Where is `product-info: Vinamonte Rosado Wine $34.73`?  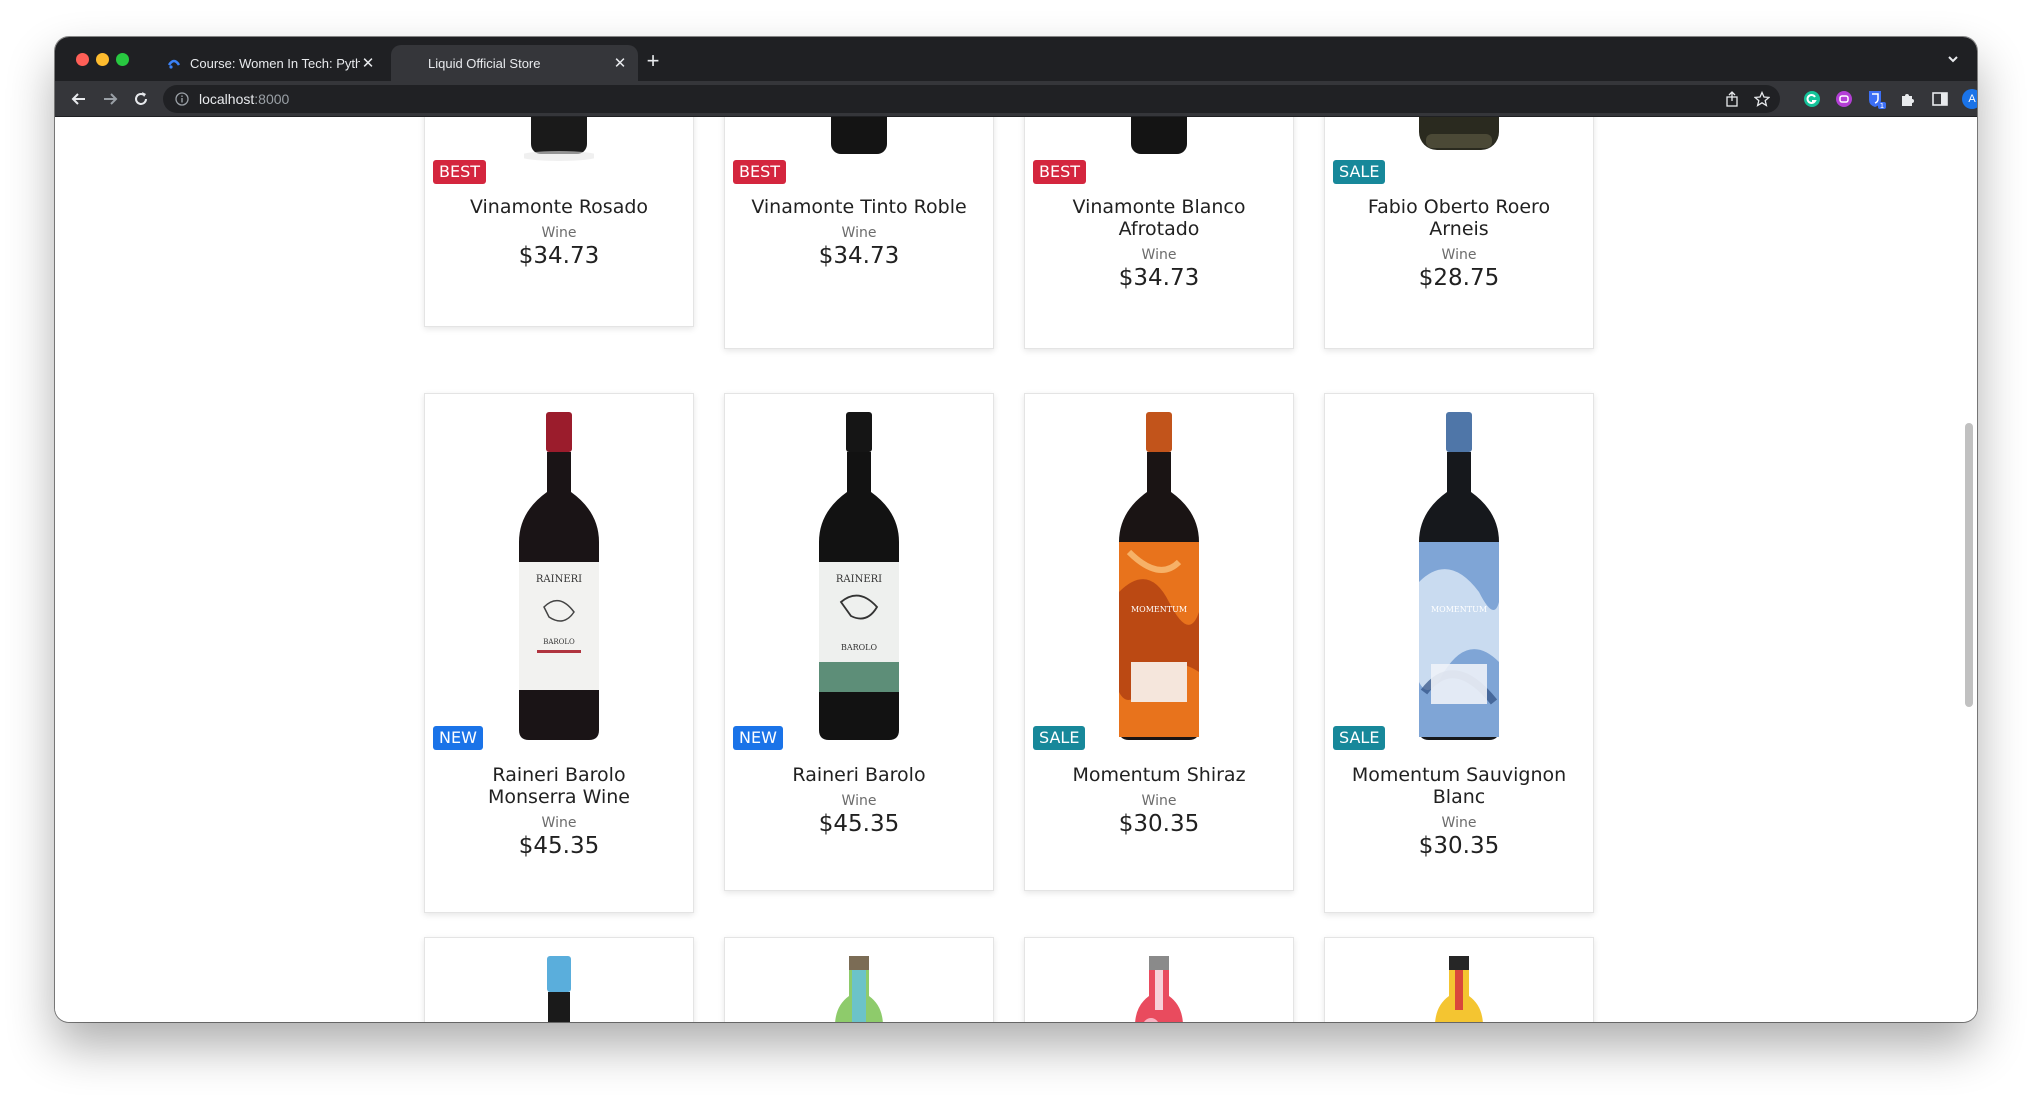
product-info: Vinamonte Rosado Wine $34.73 is located at coordinates (559, 233).